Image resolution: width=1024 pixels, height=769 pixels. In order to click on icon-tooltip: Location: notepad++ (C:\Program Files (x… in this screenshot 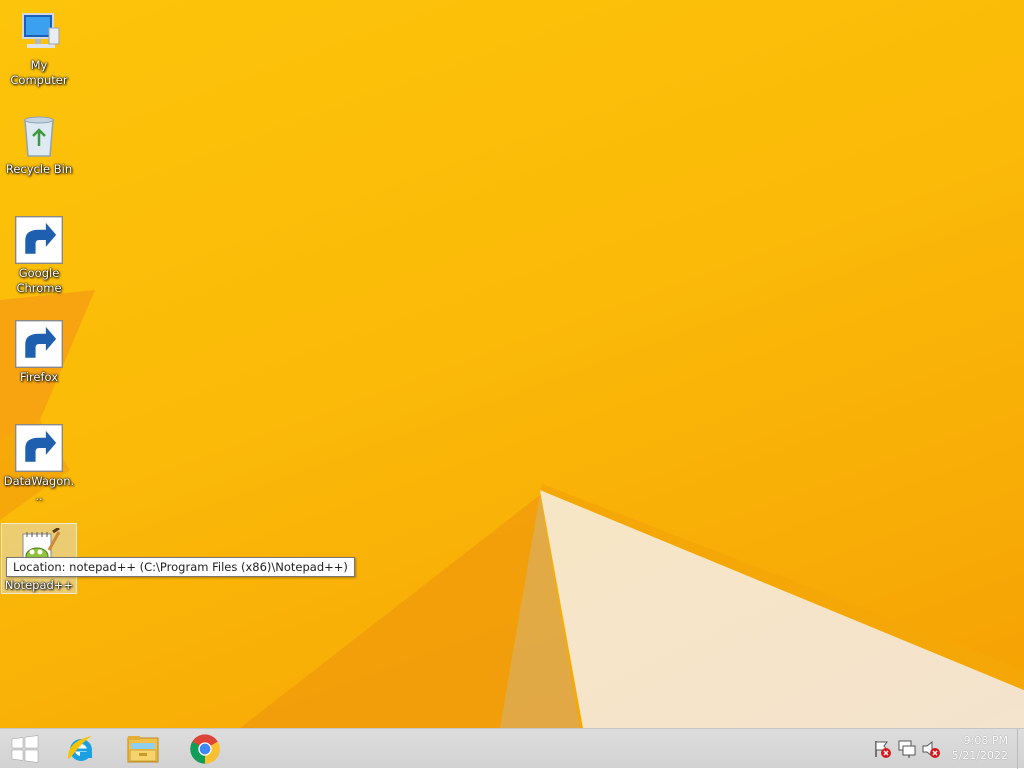, I will do `click(180, 567)`.